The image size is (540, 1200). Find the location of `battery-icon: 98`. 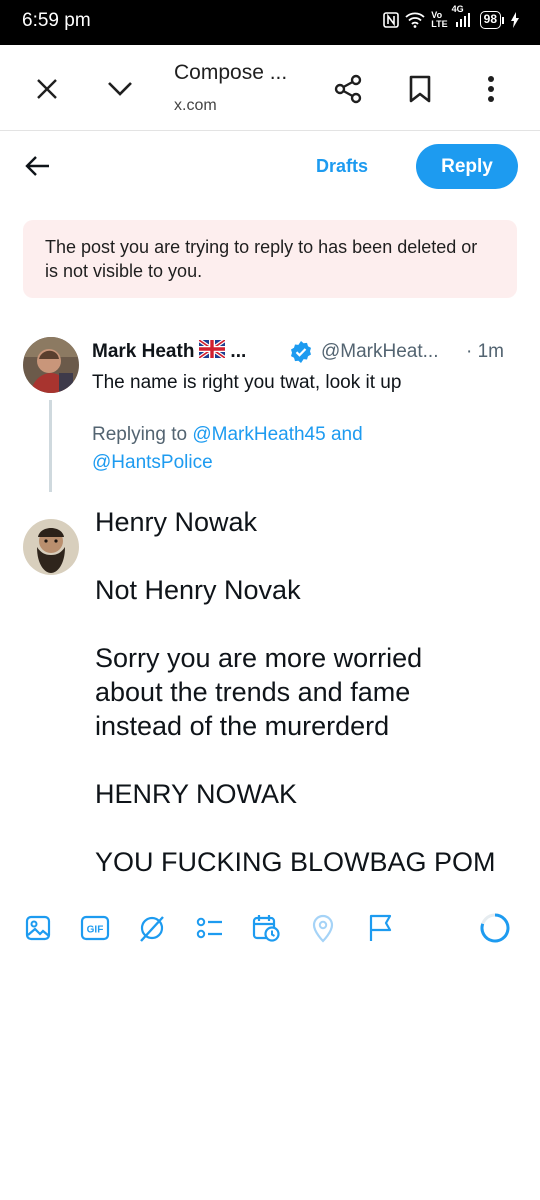

battery-icon: 98 is located at coordinates (491, 20).